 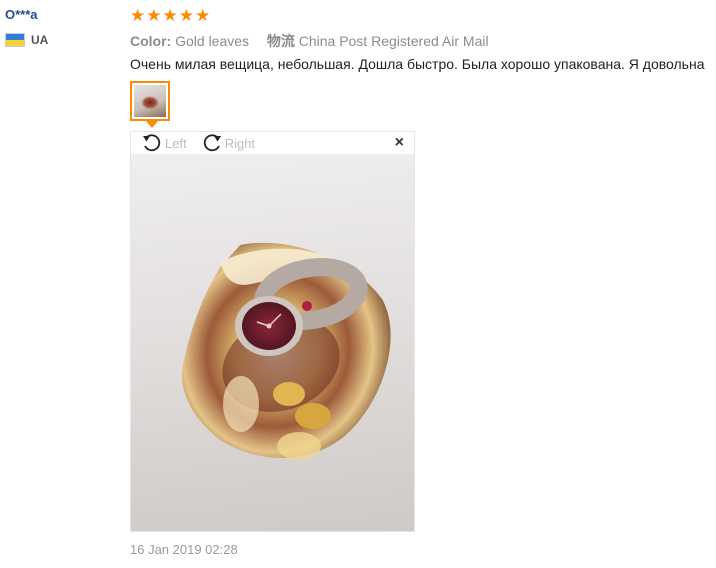 What do you see at coordinates (212, 143) in the screenshot?
I see `rotate-right-icon` at bounding box center [212, 143].